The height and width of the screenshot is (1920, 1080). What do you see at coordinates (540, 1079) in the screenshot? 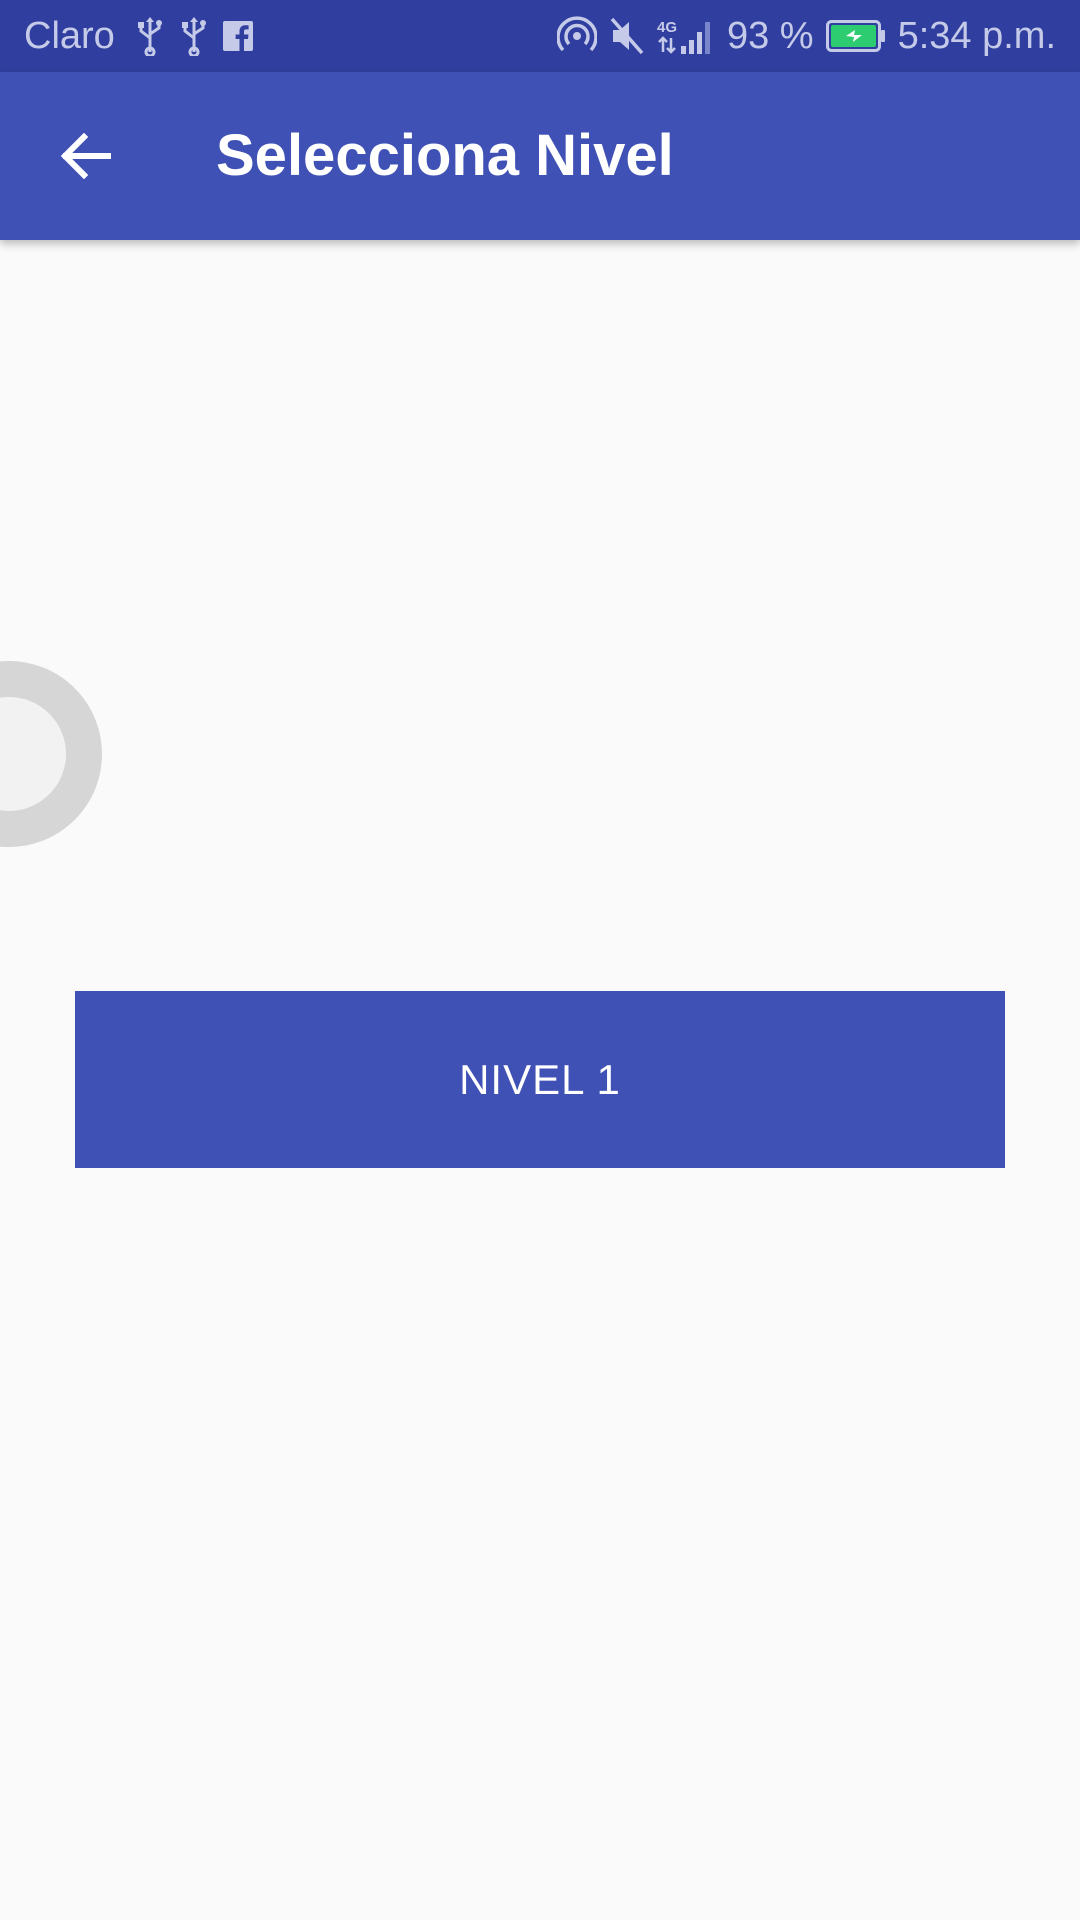
I see `level-1-button: NIVEL 1` at bounding box center [540, 1079].